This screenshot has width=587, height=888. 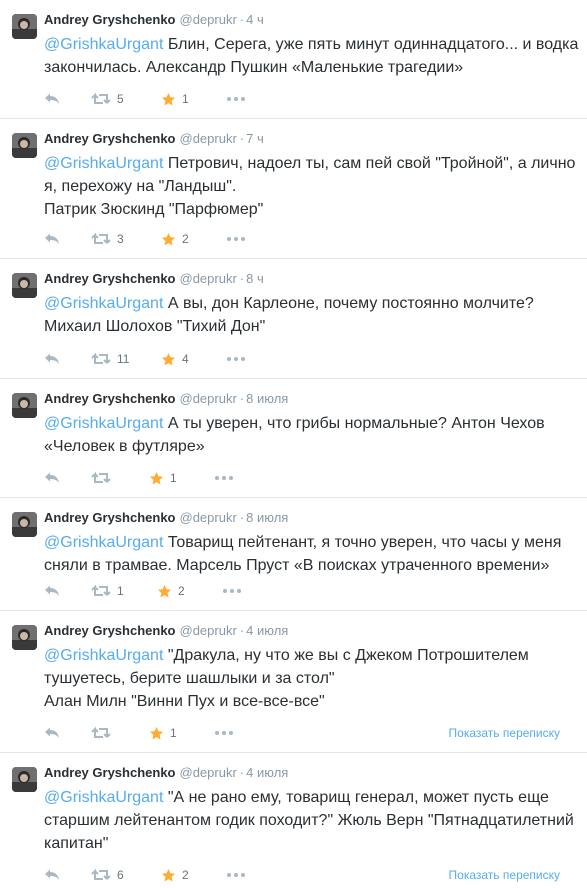 I want to click on retweet-button: 5, so click(x=107, y=99).